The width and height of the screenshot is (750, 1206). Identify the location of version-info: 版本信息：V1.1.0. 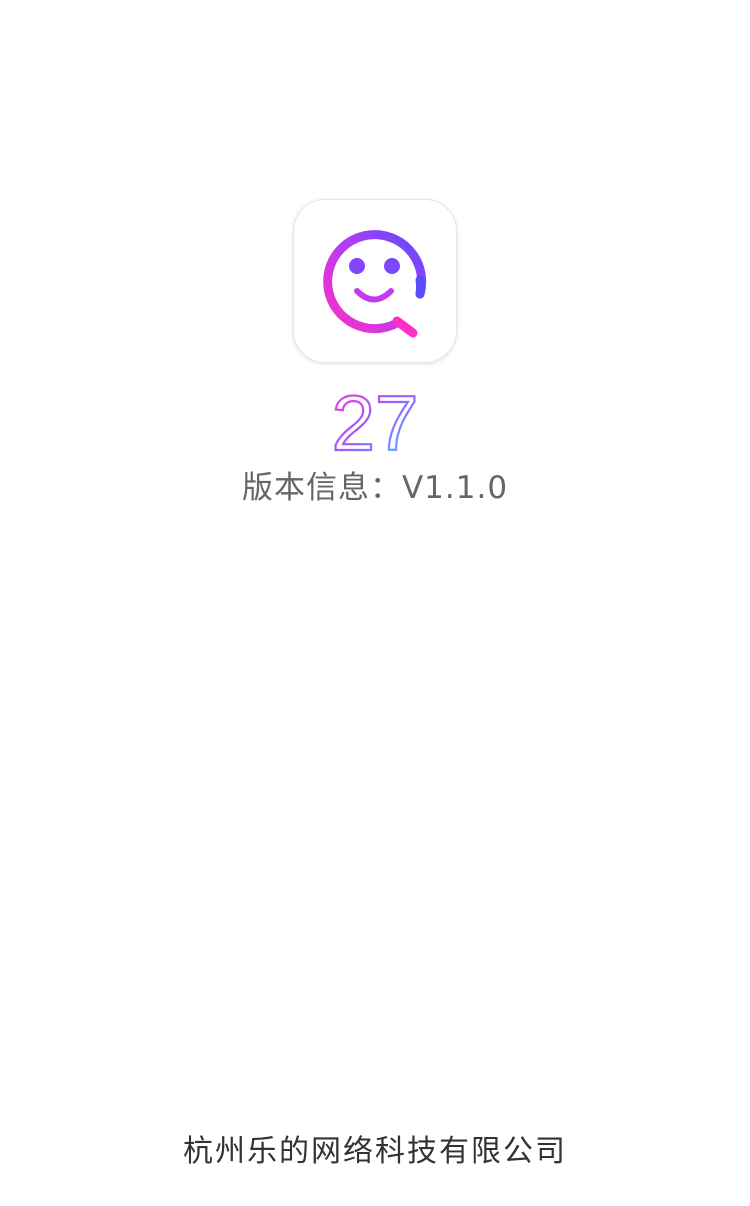
(375, 488).